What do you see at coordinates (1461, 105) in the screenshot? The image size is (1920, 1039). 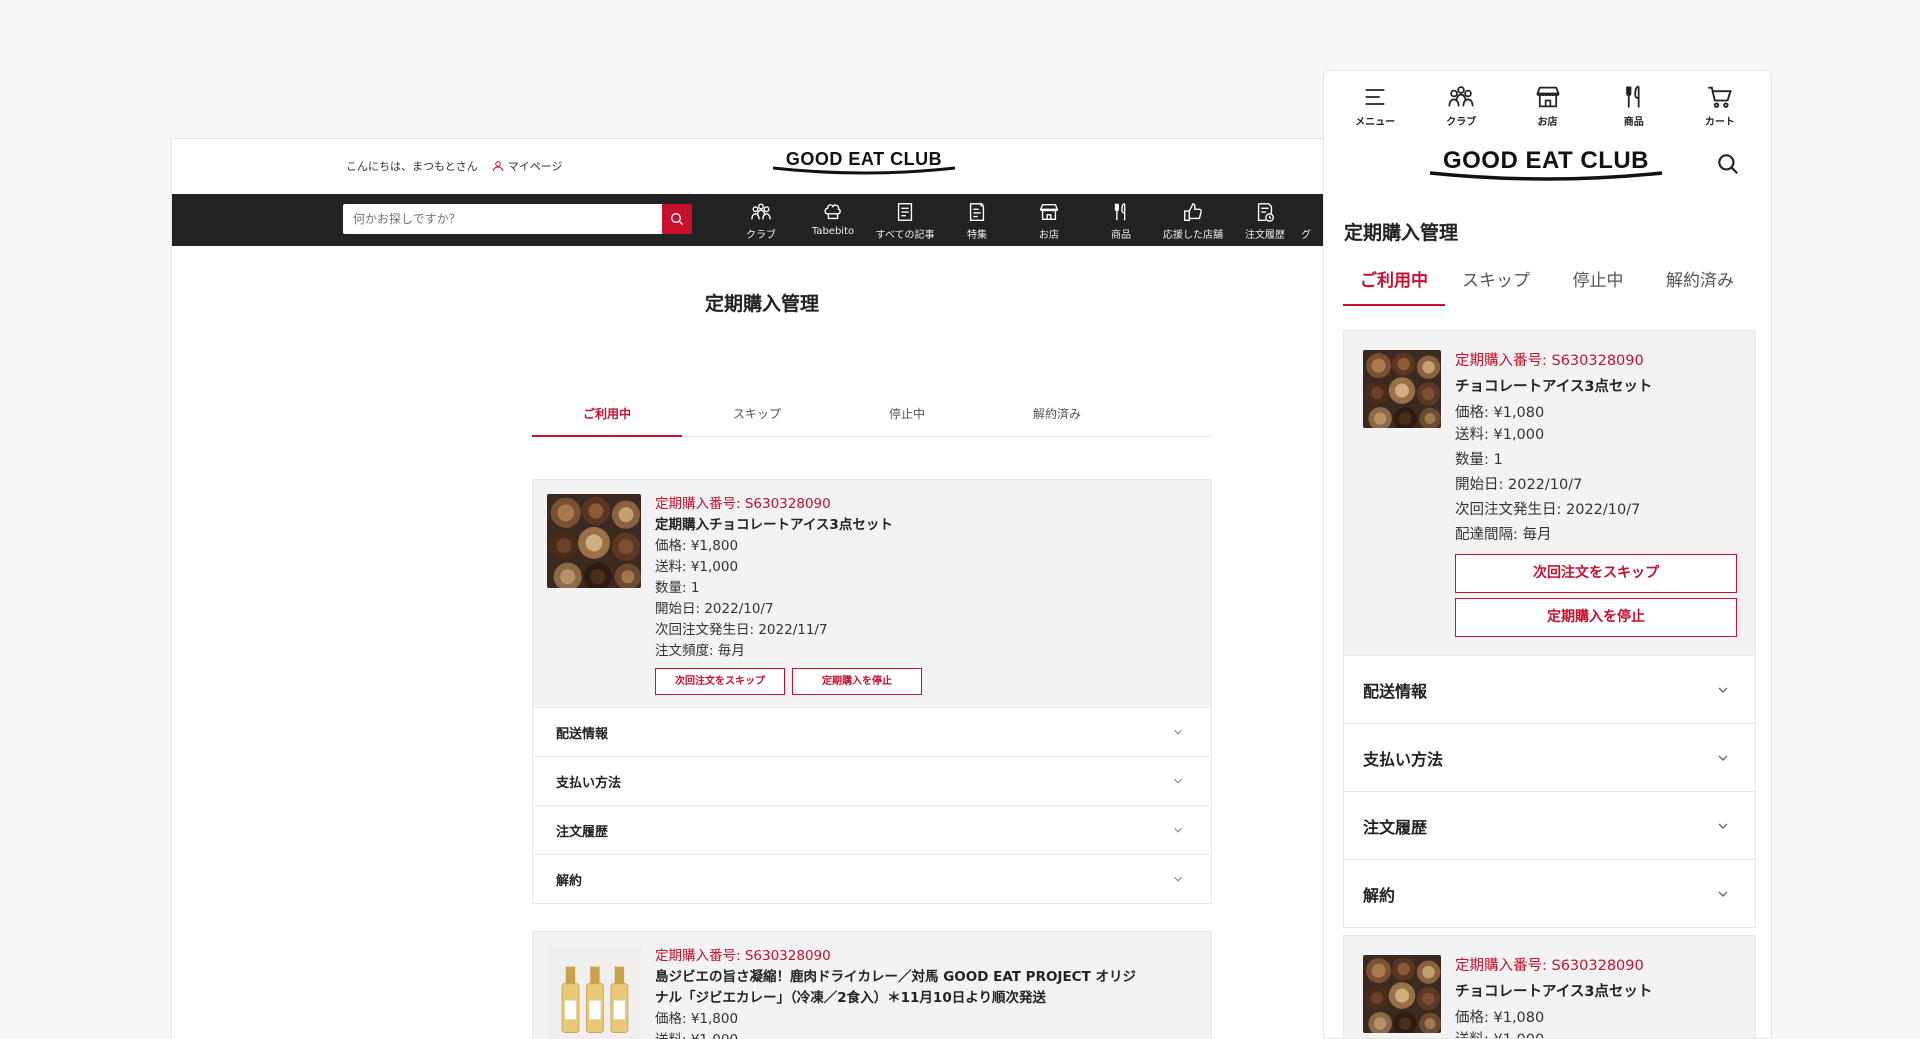 I see `mobile-nav-club: クラブ` at bounding box center [1461, 105].